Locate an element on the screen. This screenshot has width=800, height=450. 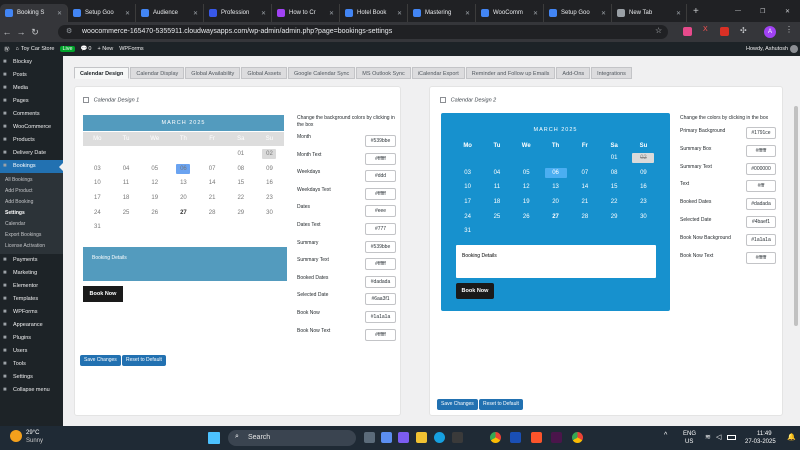
sidebar-item-elementor: ■ Elementor is located at coordinates (31, 286).